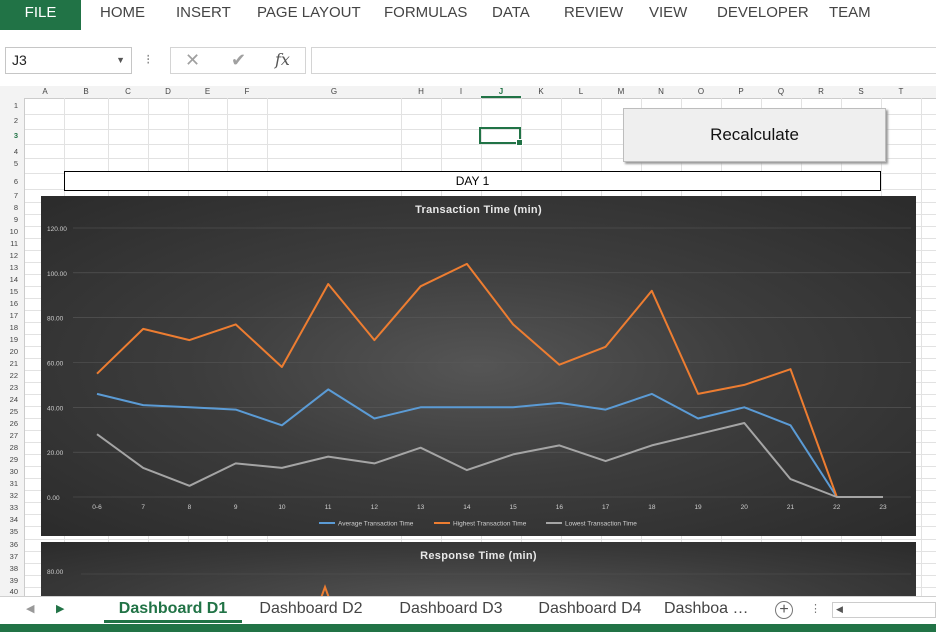  Describe the element at coordinates (14, 327) in the screenshot. I see `row-header-18: 18` at that location.